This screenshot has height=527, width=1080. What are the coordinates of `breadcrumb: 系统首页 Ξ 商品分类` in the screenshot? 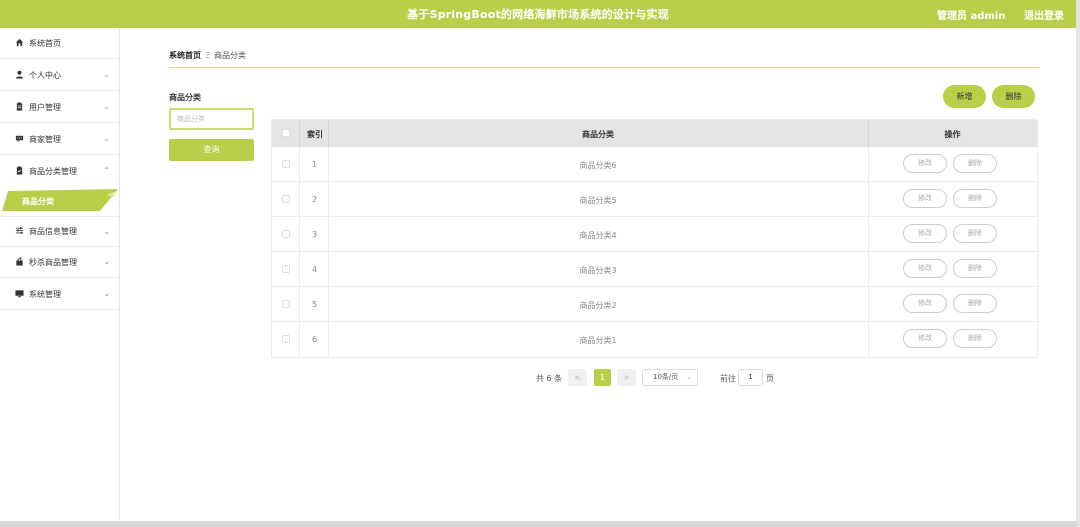 It's located at (207, 55).